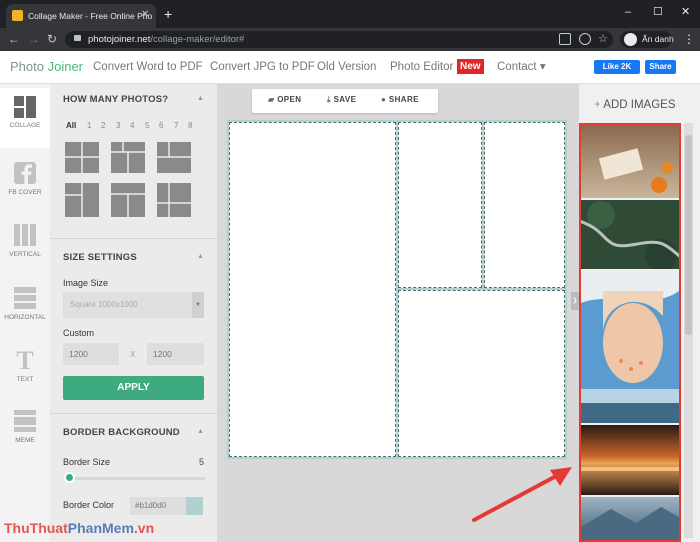  Describe the element at coordinates (190, 125) in the screenshot. I see `count-8: 8` at that location.